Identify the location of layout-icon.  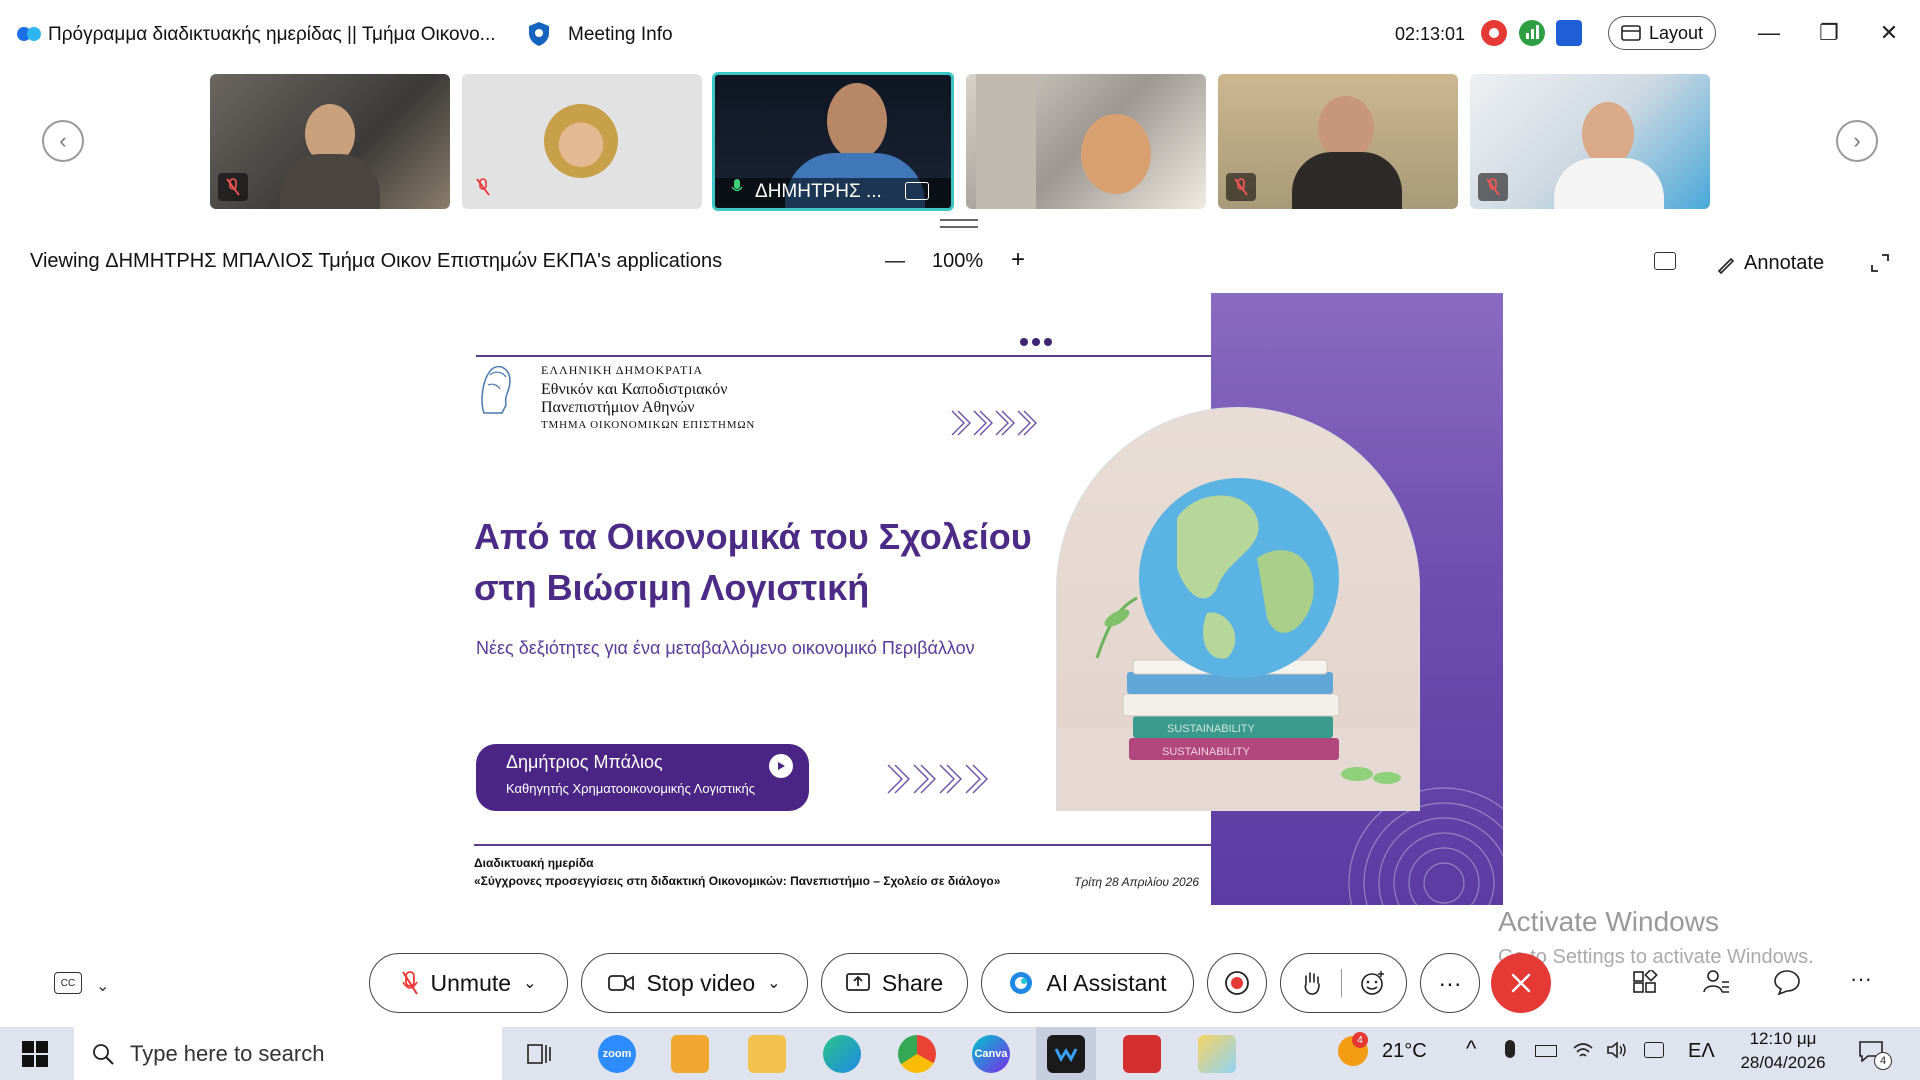
(1631, 33).